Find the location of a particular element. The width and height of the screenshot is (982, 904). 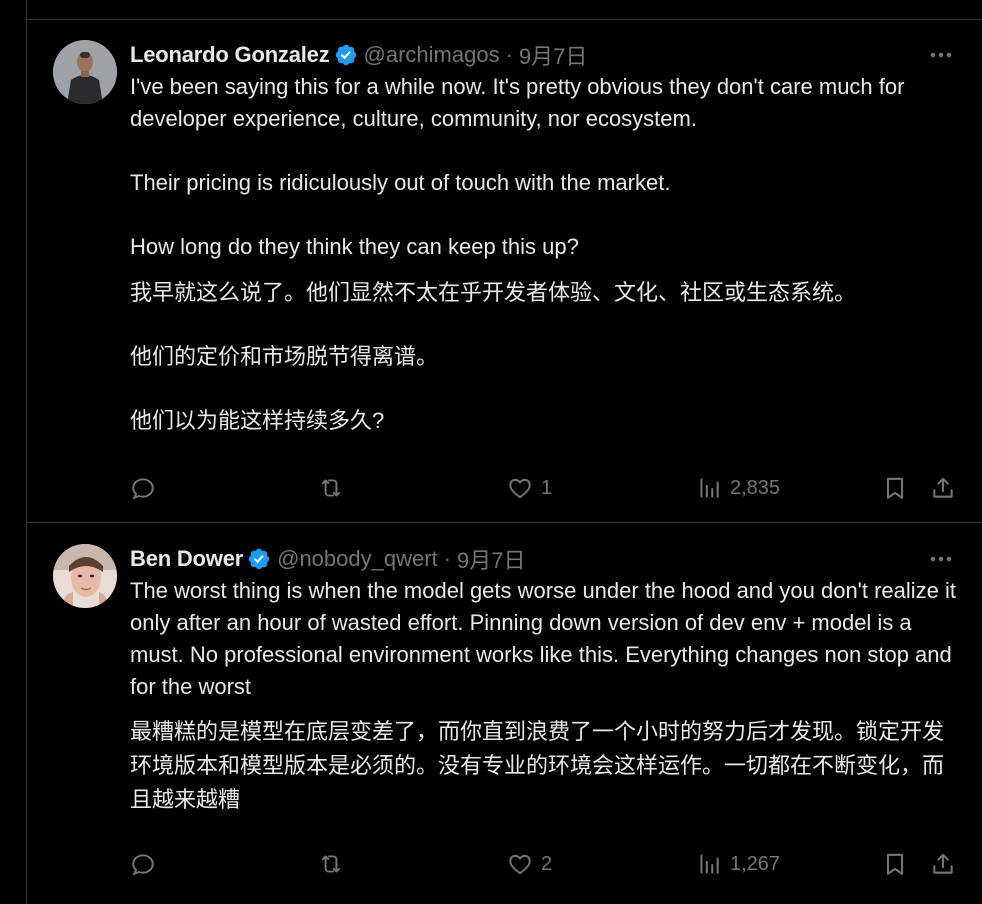

translation-text: 他们以为能这样持续多久? is located at coordinates (257, 420).